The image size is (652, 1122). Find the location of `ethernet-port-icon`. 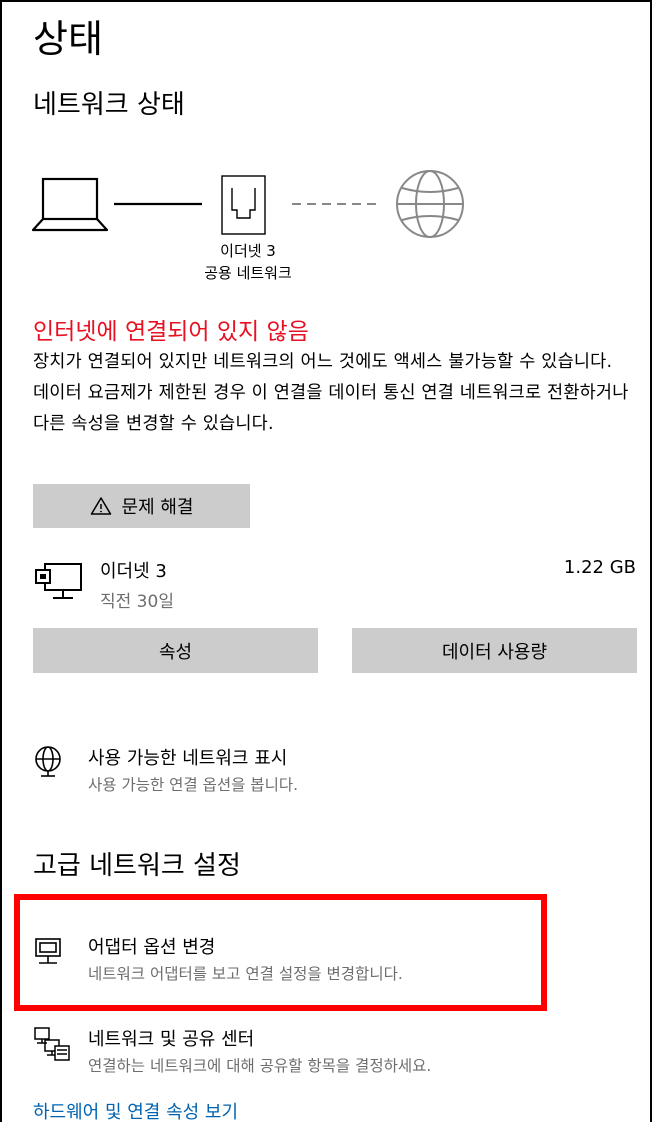

ethernet-port-icon is located at coordinates (243, 205).